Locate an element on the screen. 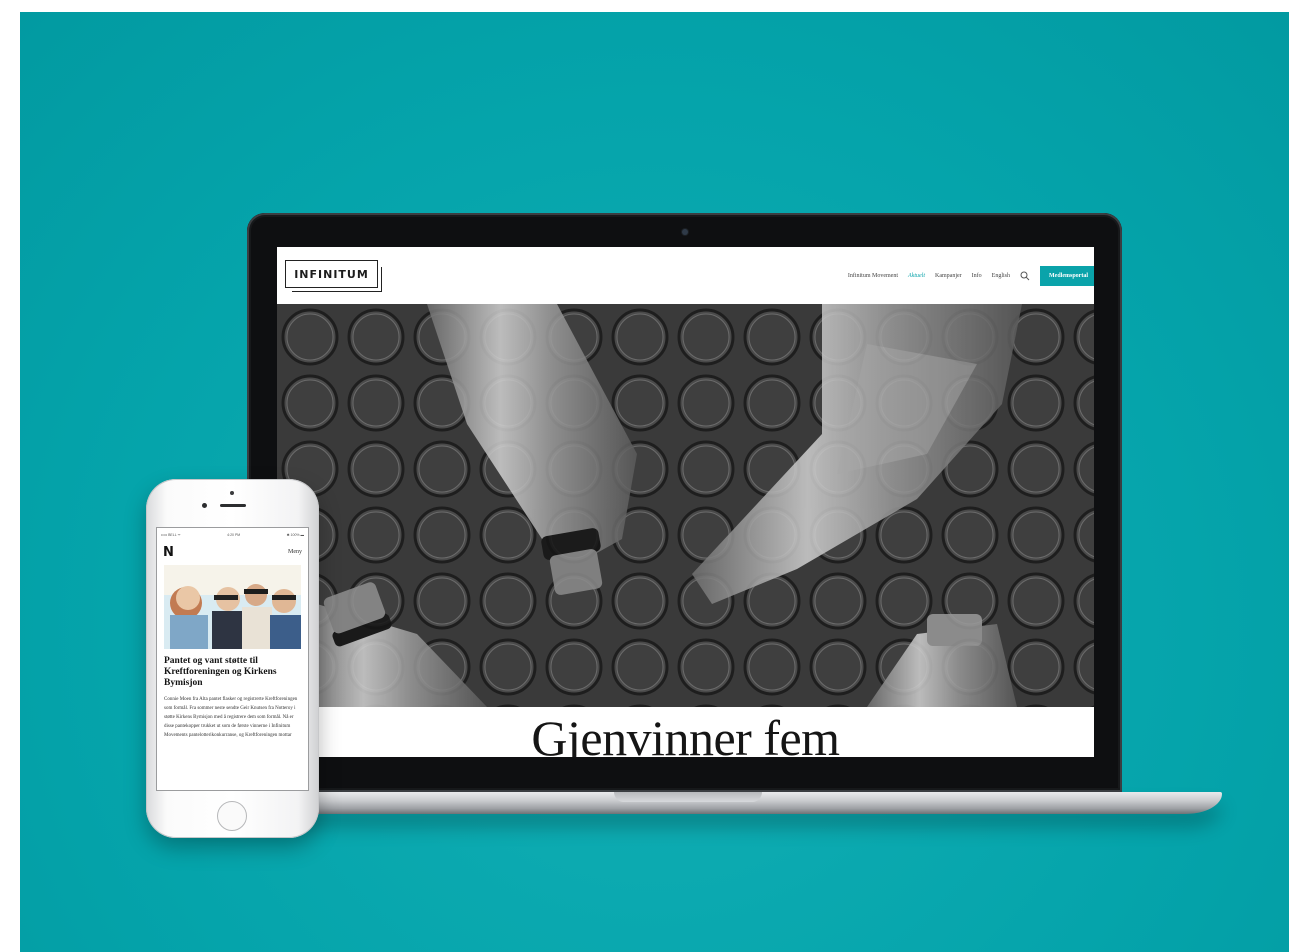  nav-item-info: Info is located at coordinates (977, 276).